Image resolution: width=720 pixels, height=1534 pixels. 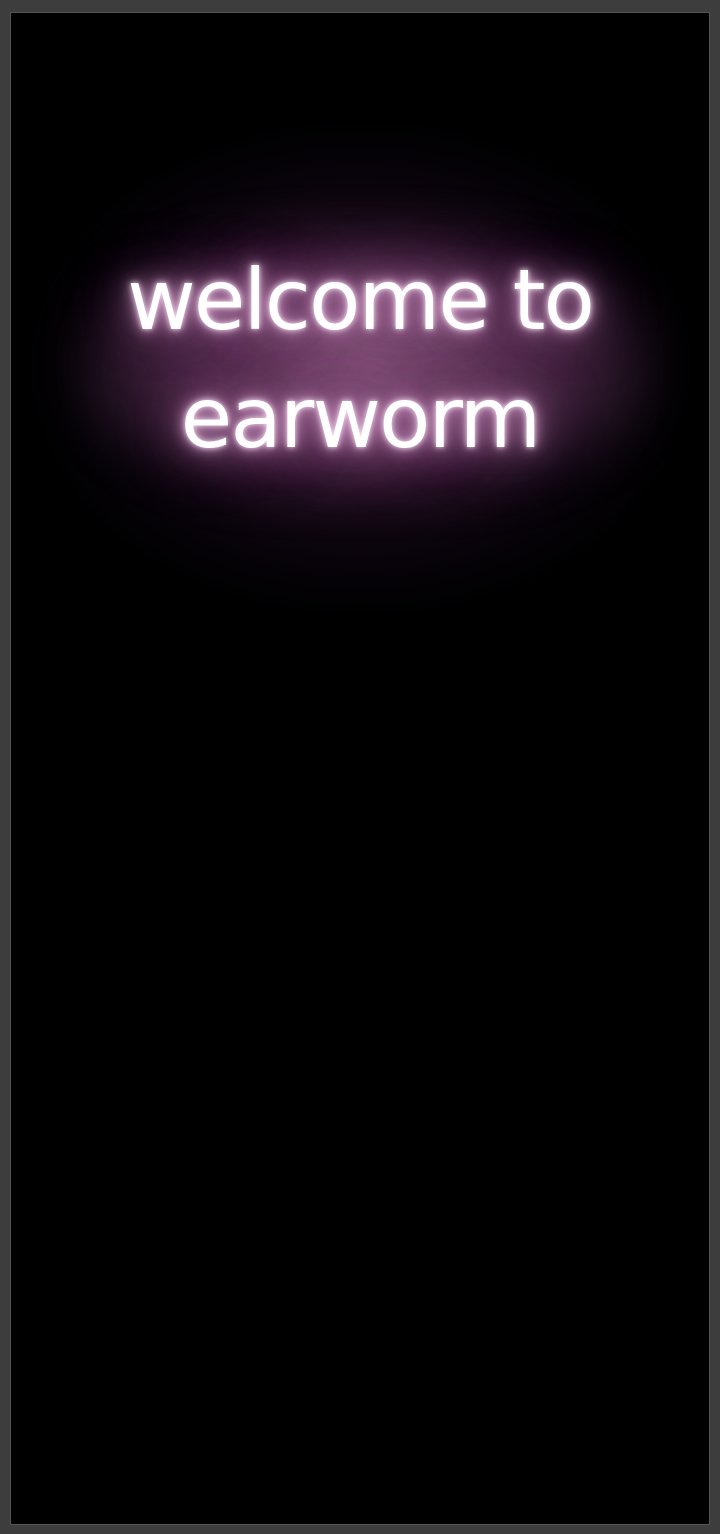 What do you see at coordinates (360, 359) in the screenshot?
I see `welcome-title: welcome to earworm` at bounding box center [360, 359].